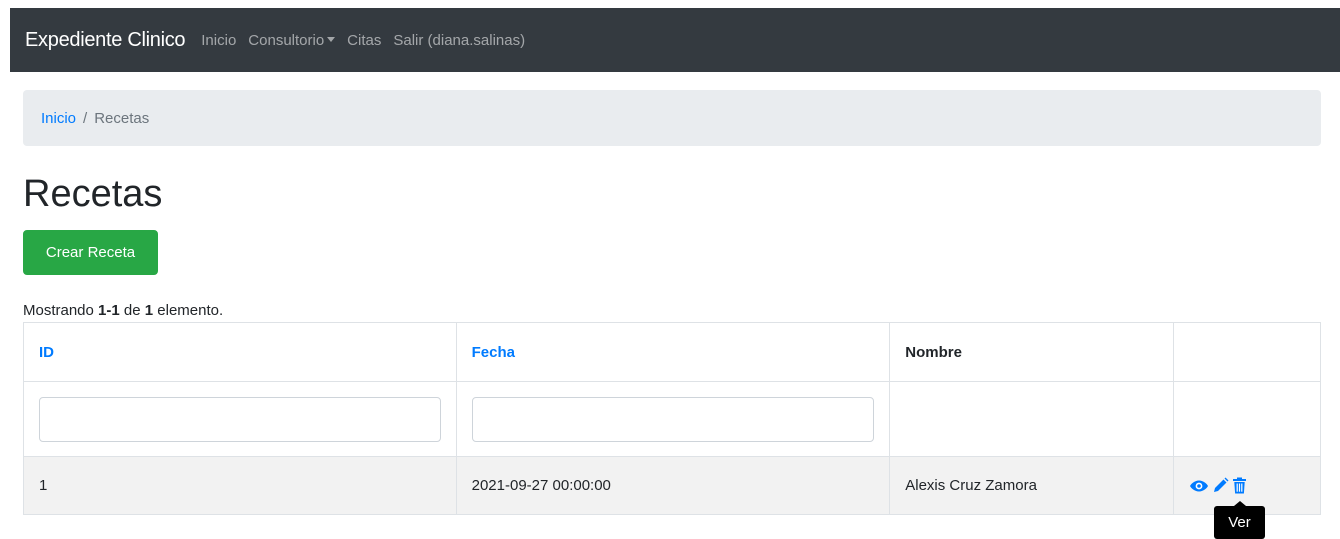  I want to click on pencil-icon, so click(1220, 485).